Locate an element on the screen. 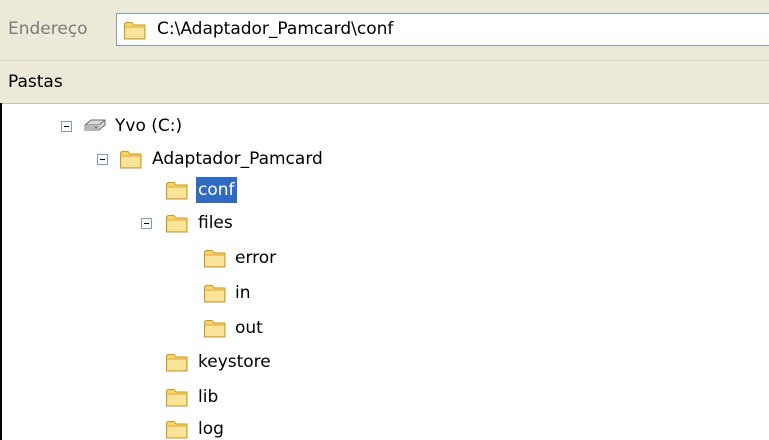  tree-item-conf: conf is located at coordinates (200, 191).